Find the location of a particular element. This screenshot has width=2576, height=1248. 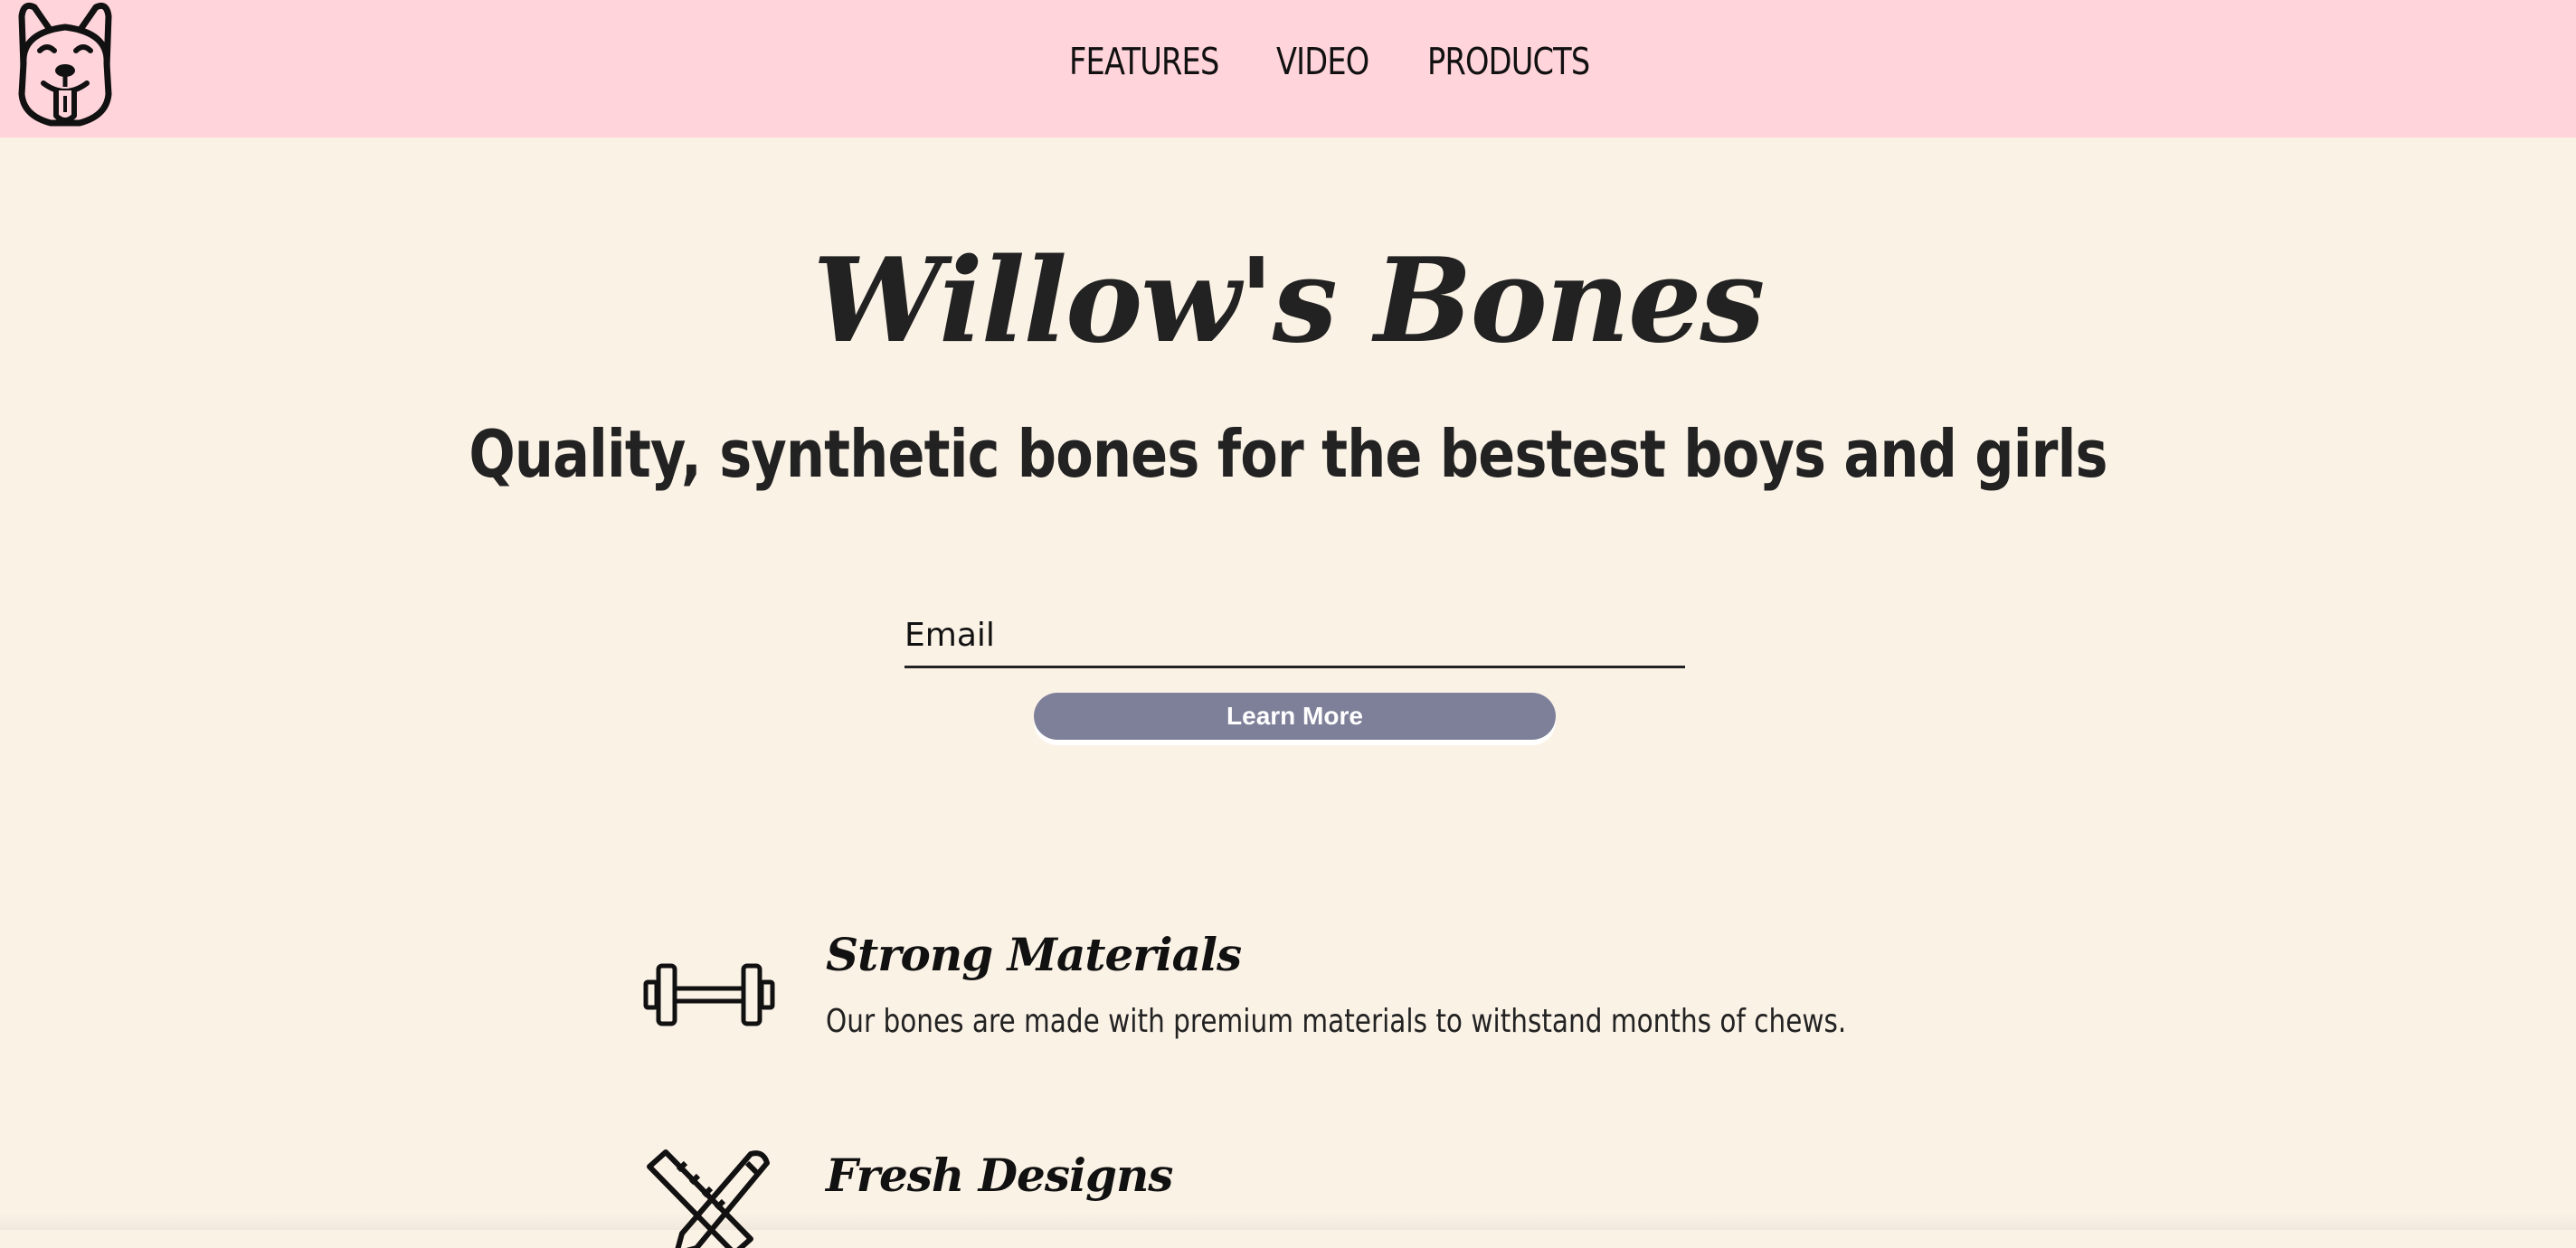

feature-title-strong-materials: Strong Materials is located at coordinates (1034, 955).